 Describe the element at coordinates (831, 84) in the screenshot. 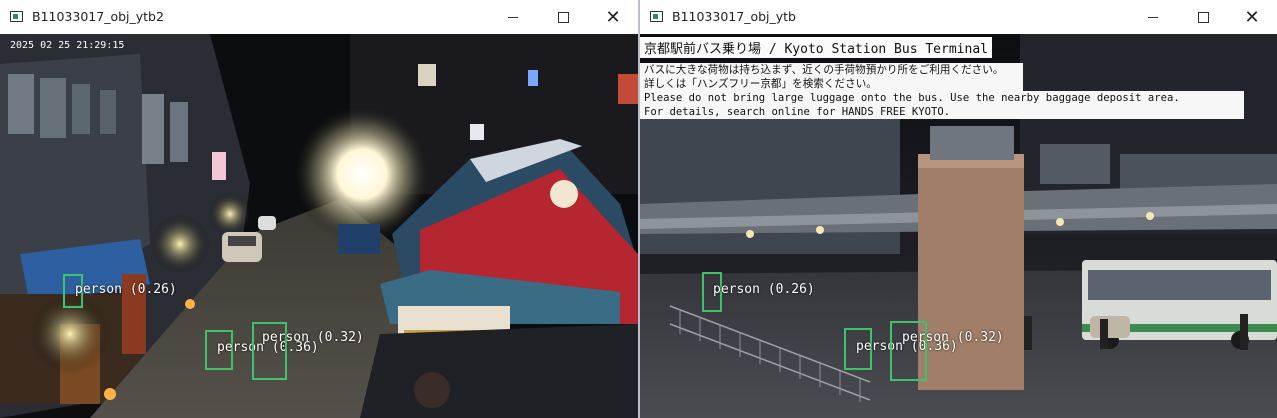

I see `notice-line-2: 詳しくは「ハンズフリー京都」を検索ください。` at that location.